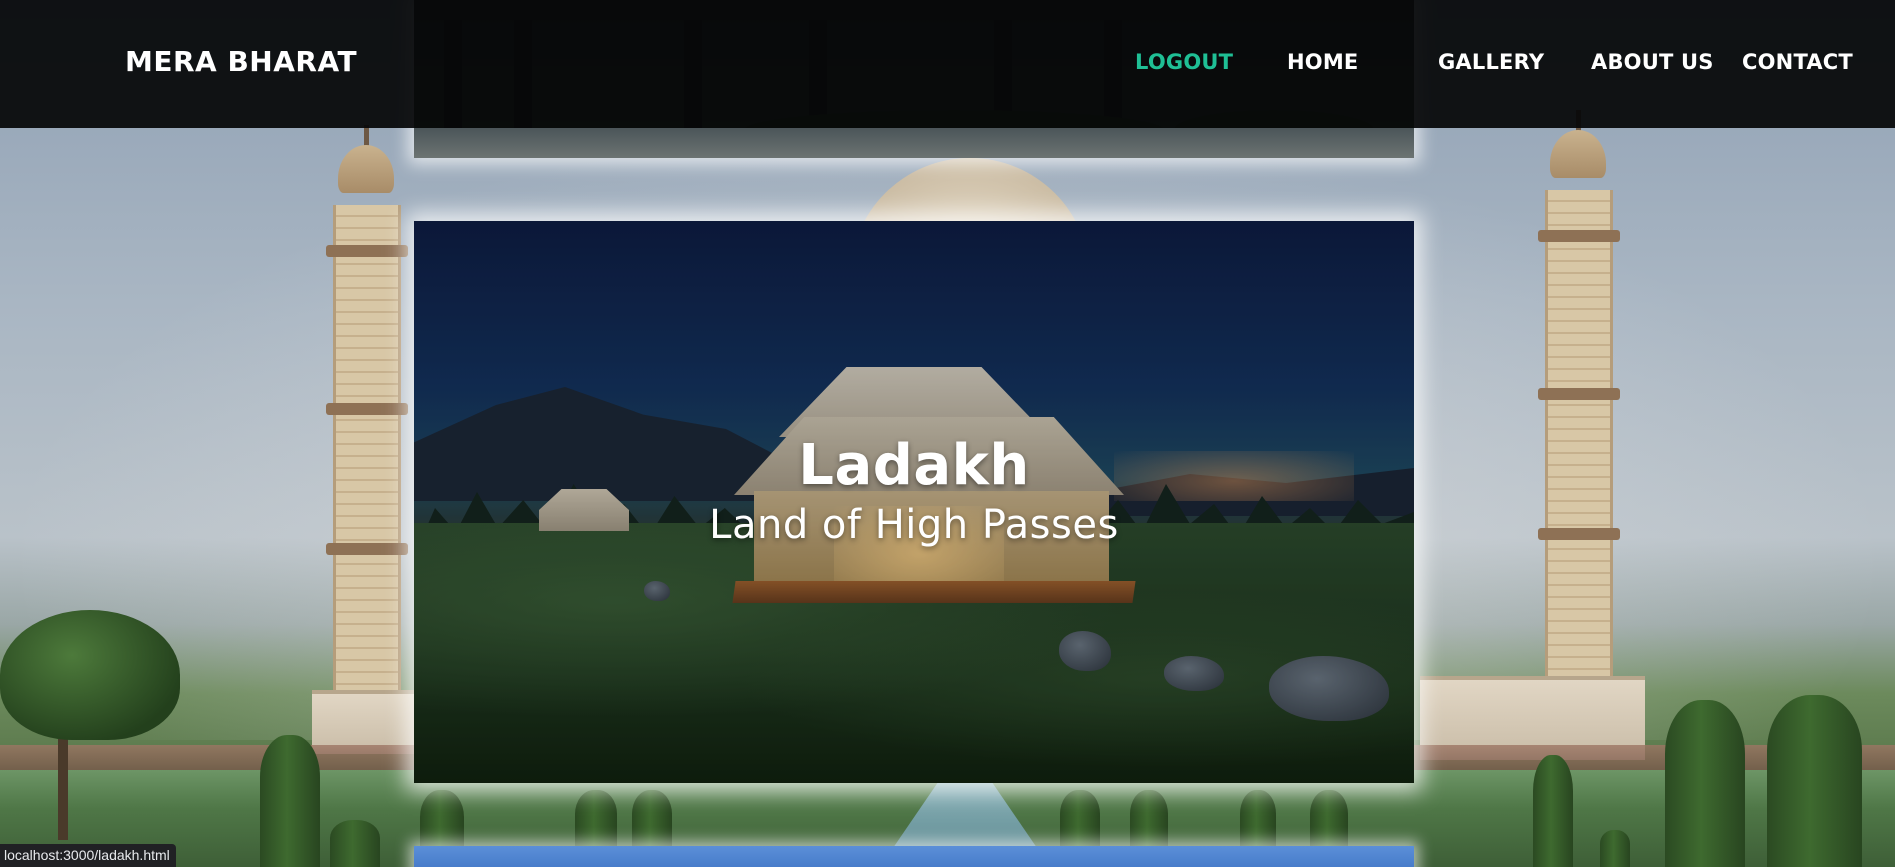 This screenshot has height=867, width=1895. I want to click on brand-logo: MERA BHARAT, so click(241, 61).